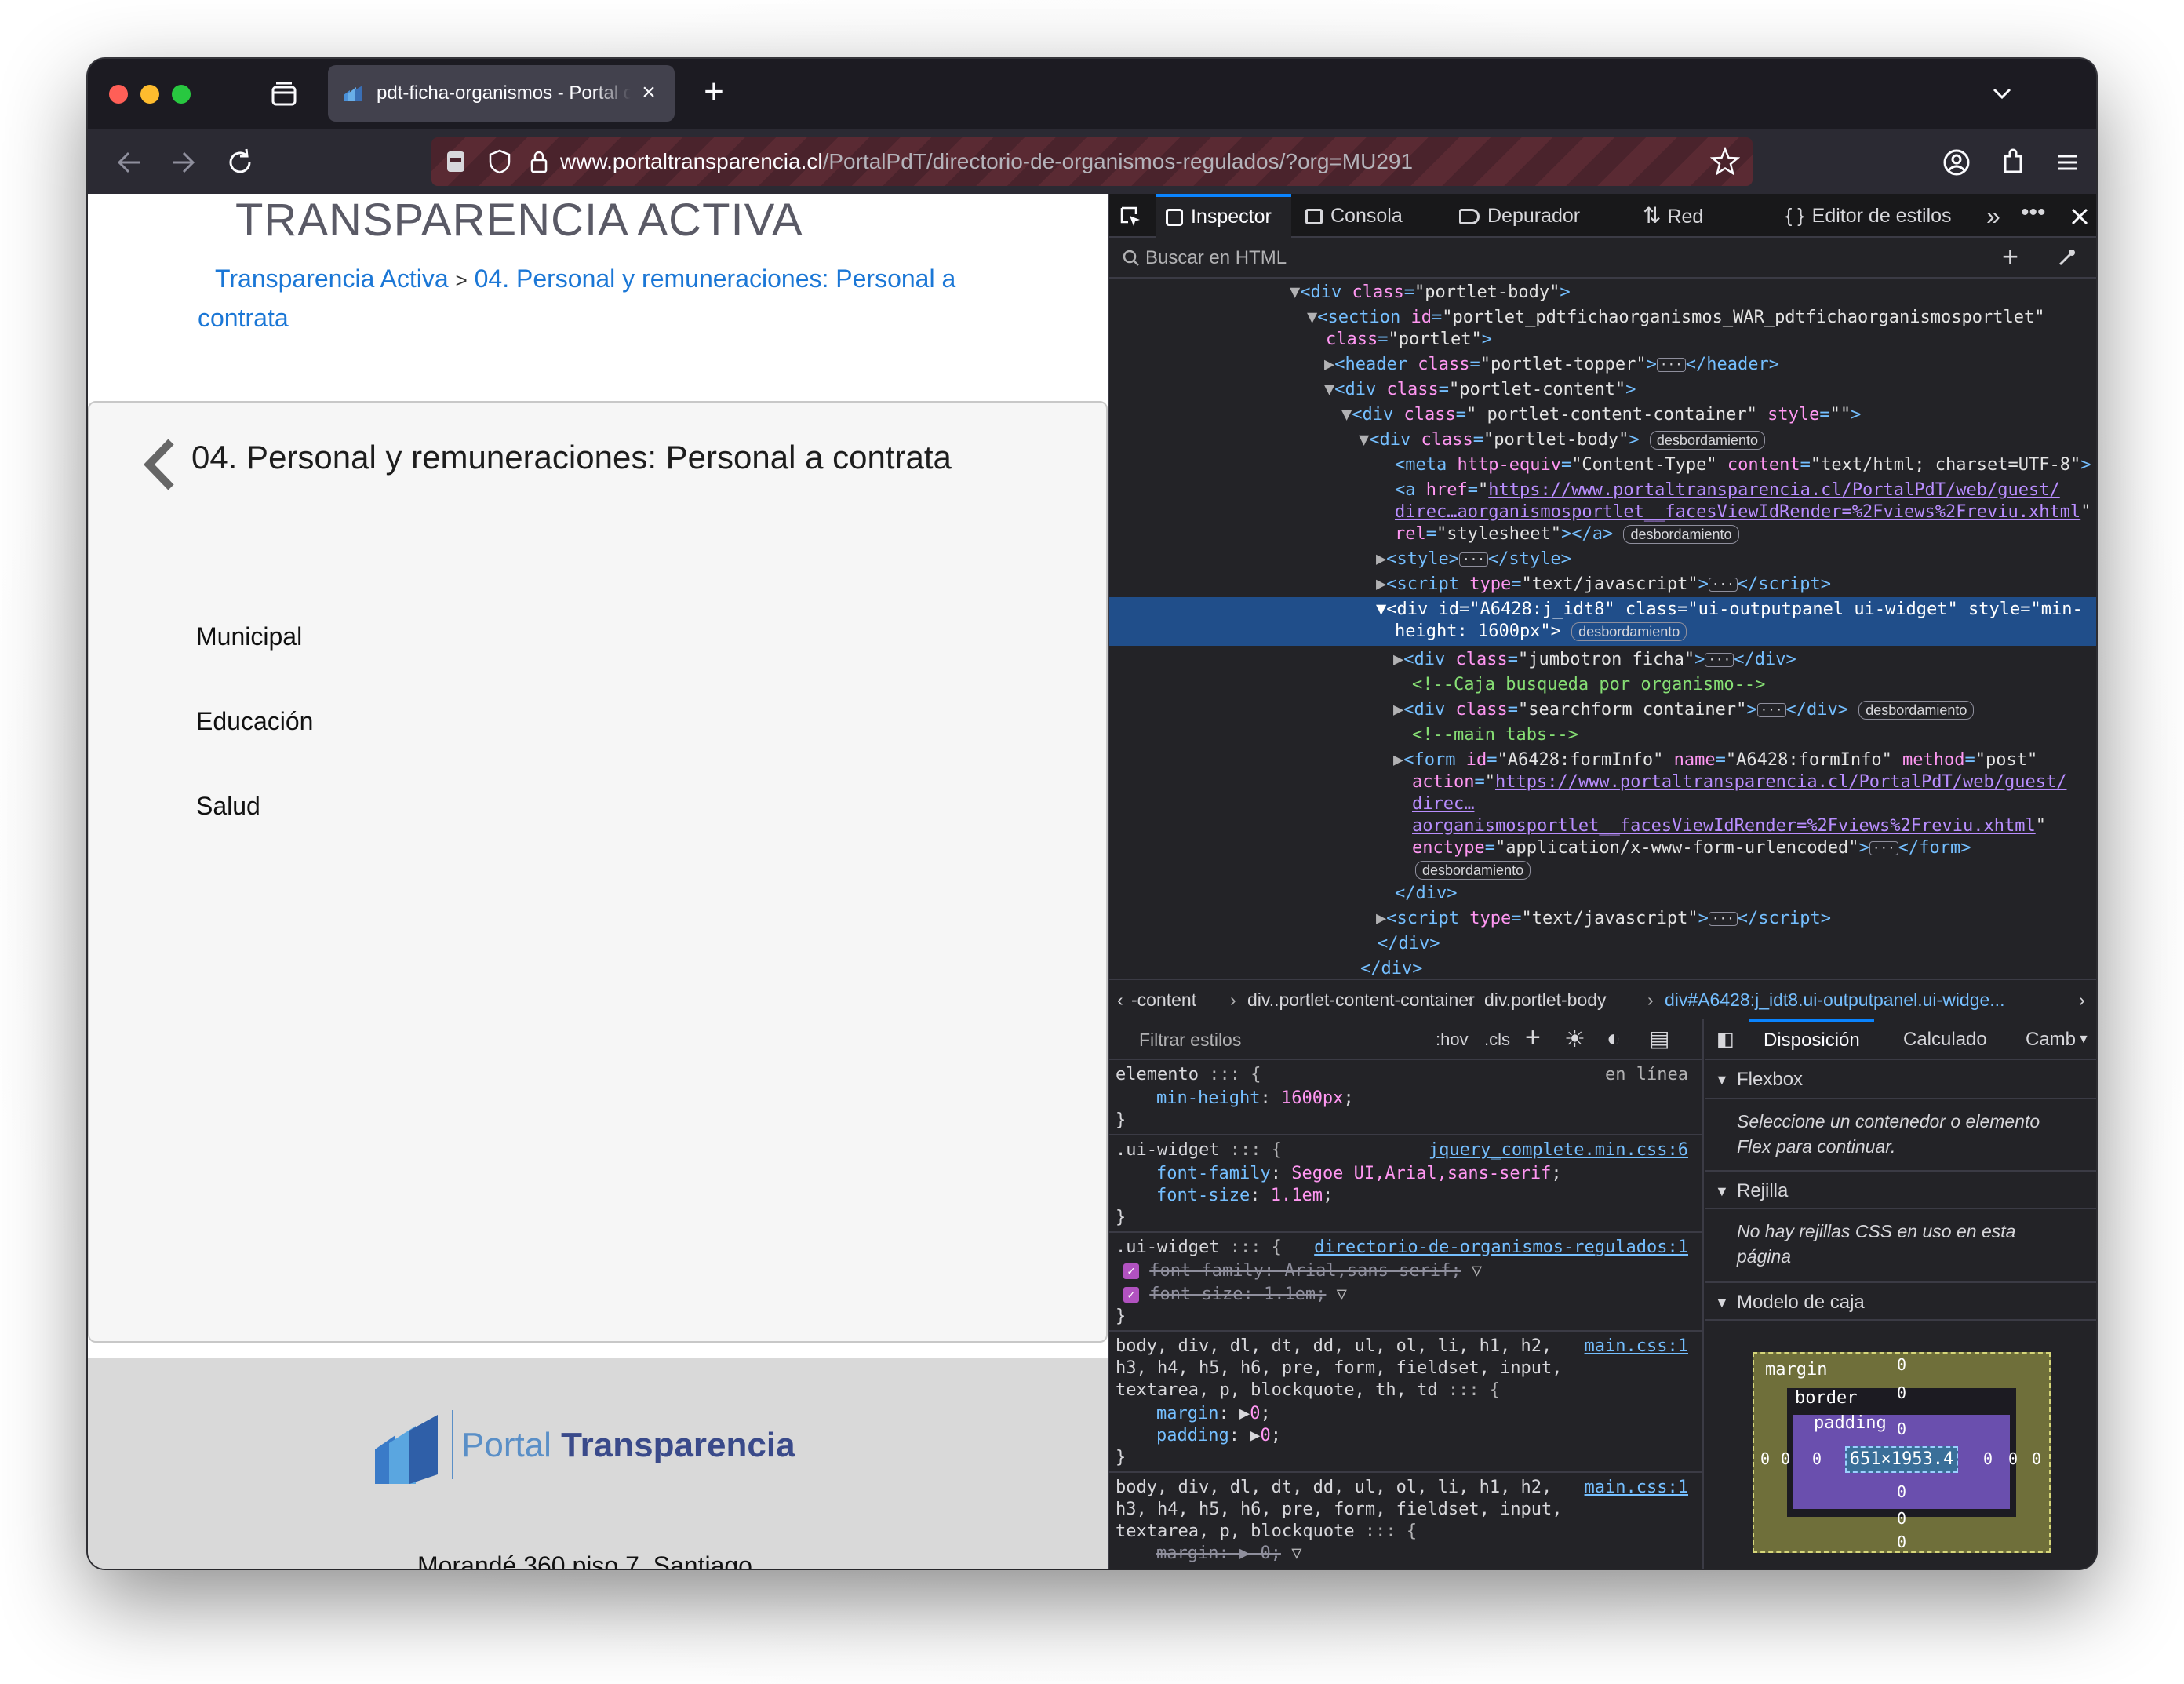 This screenshot has width=2184, height=1684. What do you see at coordinates (1988, 1458) in the screenshot?
I see `padding-right-value: 0` at bounding box center [1988, 1458].